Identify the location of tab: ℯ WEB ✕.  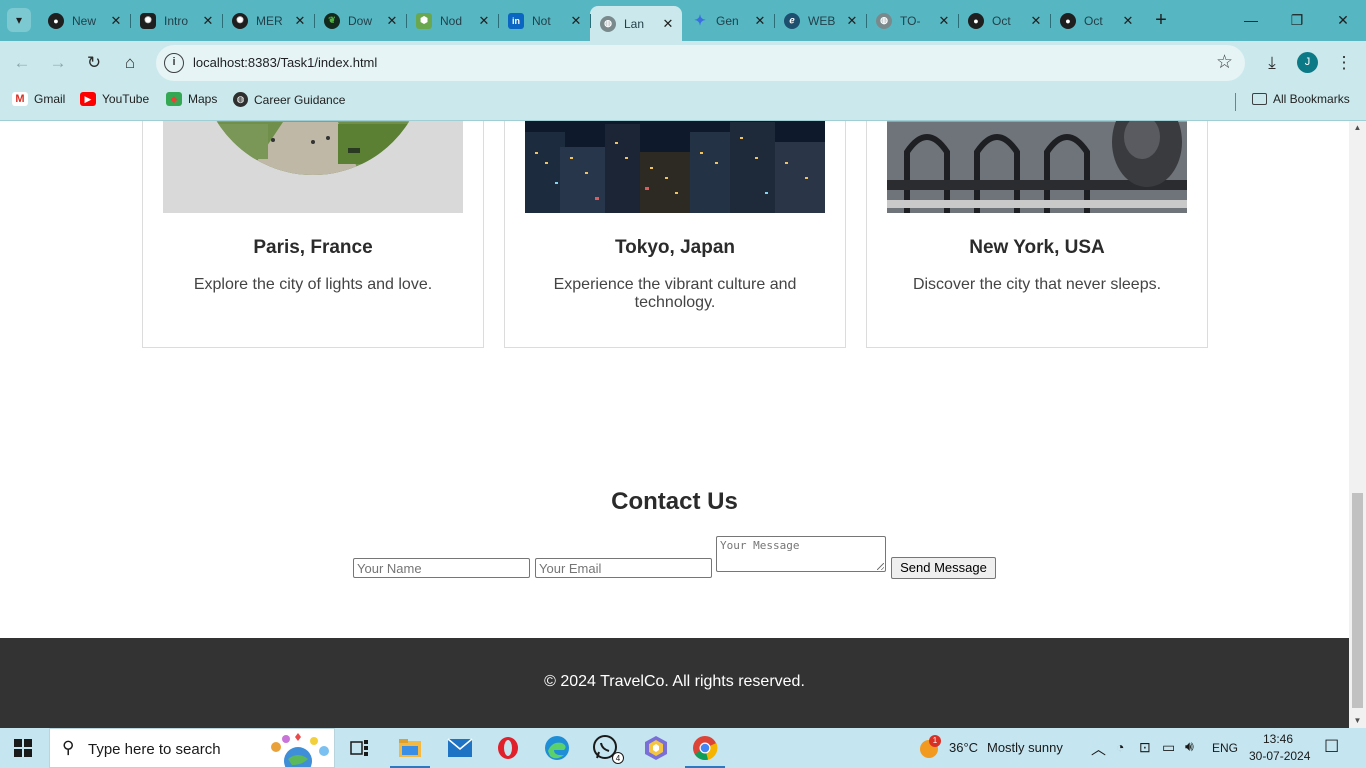
(820, 20).